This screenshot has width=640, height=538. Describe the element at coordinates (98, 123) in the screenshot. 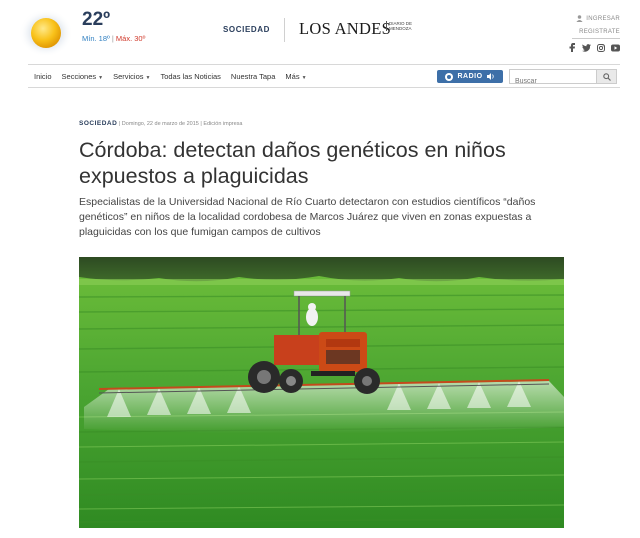

I see `article-section: SOCIEDAD` at that location.